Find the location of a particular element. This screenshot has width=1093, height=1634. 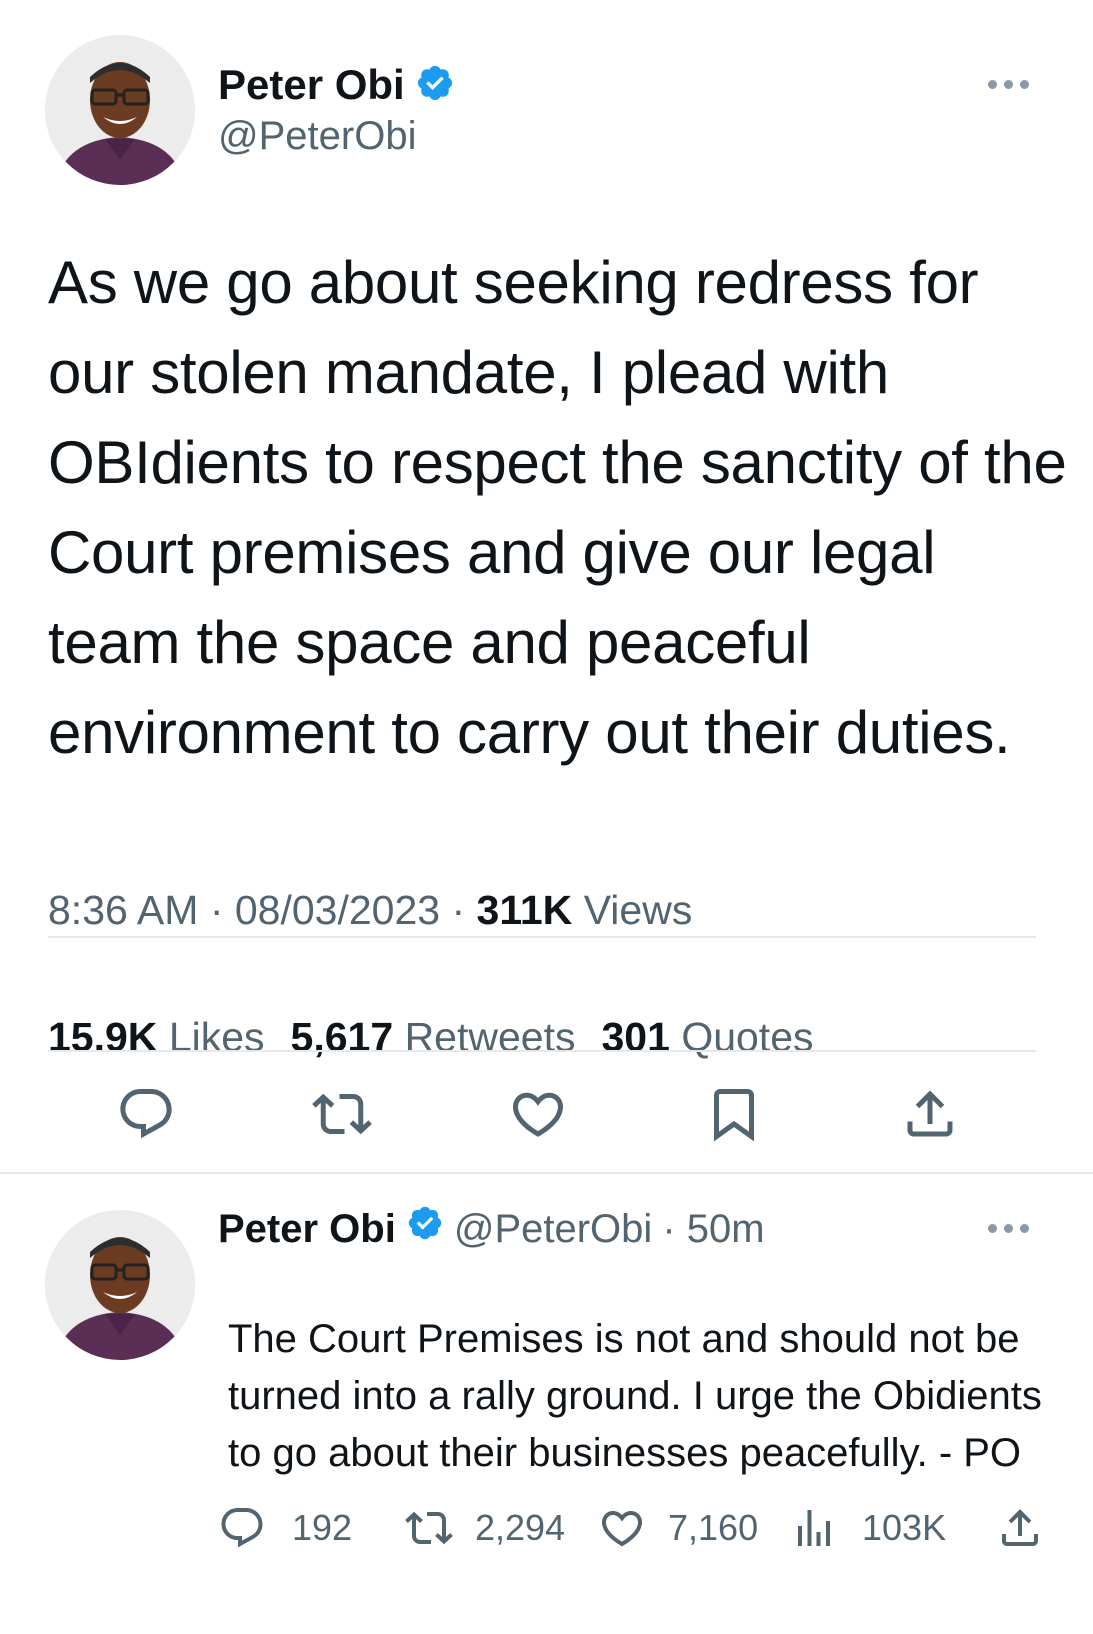

quotes-stat: 301 Quotes is located at coordinates (707, 1037).